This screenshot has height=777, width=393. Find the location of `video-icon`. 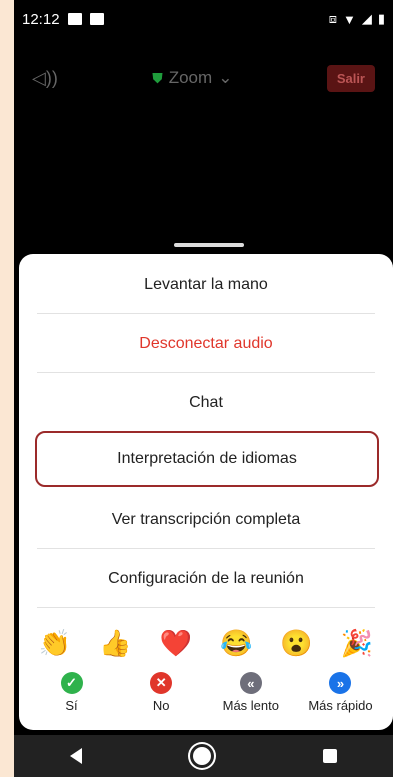

video-icon is located at coordinates (96, 19).